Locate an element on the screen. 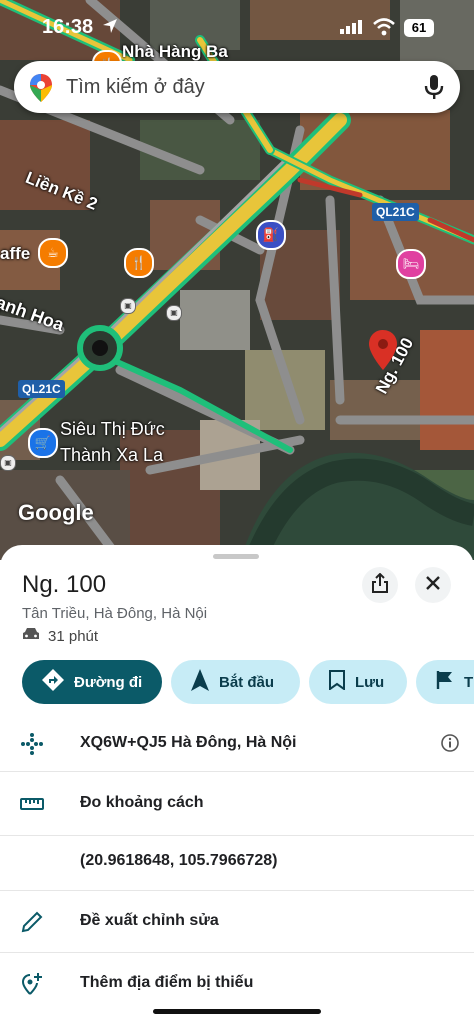 This screenshot has width=474, height=1024. share-icon is located at coordinates (380, 585).